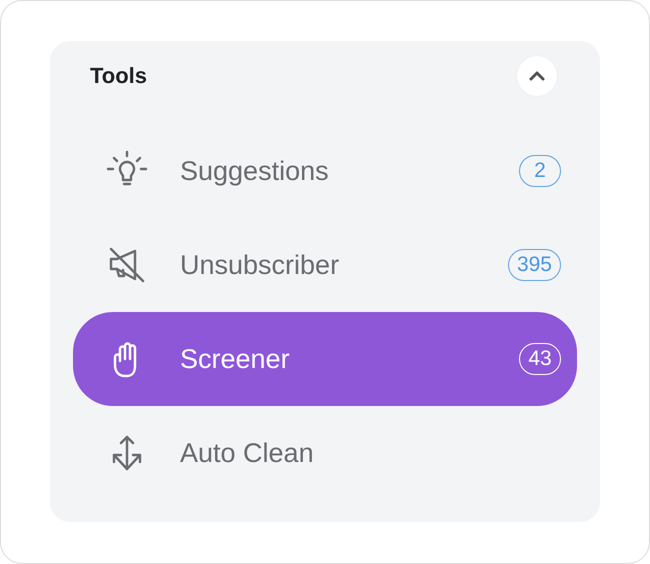 The height and width of the screenshot is (564, 650). What do you see at coordinates (325, 453) in the screenshot?
I see `menu-item: Auto Clean` at bounding box center [325, 453].